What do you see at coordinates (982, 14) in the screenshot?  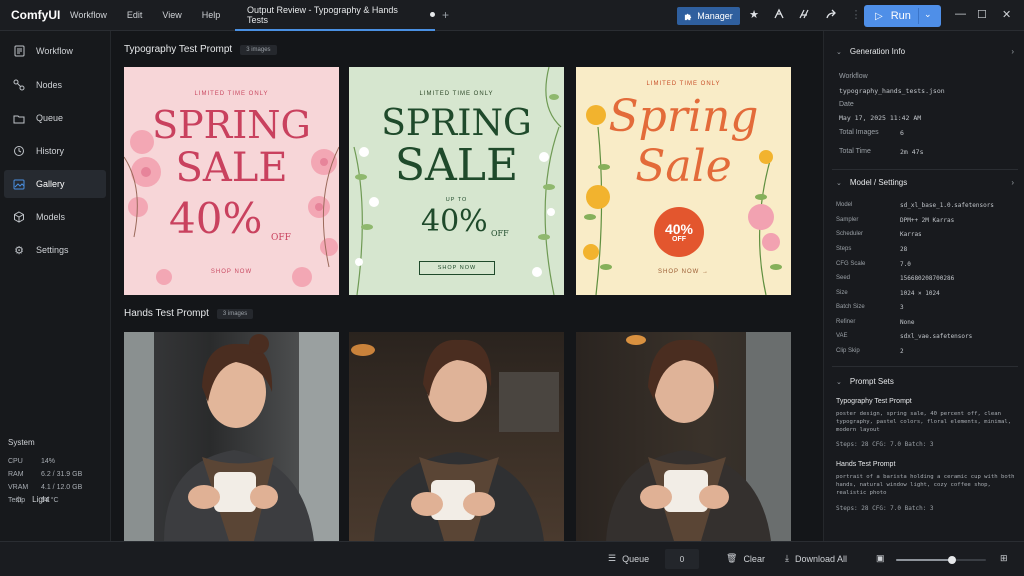 I see `maximize-icon: ☐` at bounding box center [982, 14].